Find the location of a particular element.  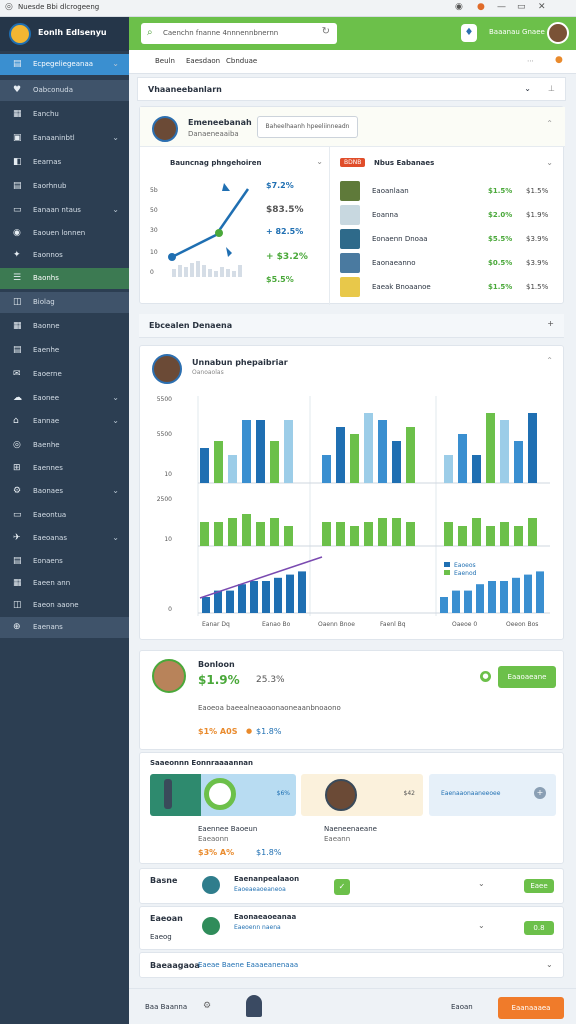

sidebar-item: ✦ Eaonnos is located at coordinates (64, 255).